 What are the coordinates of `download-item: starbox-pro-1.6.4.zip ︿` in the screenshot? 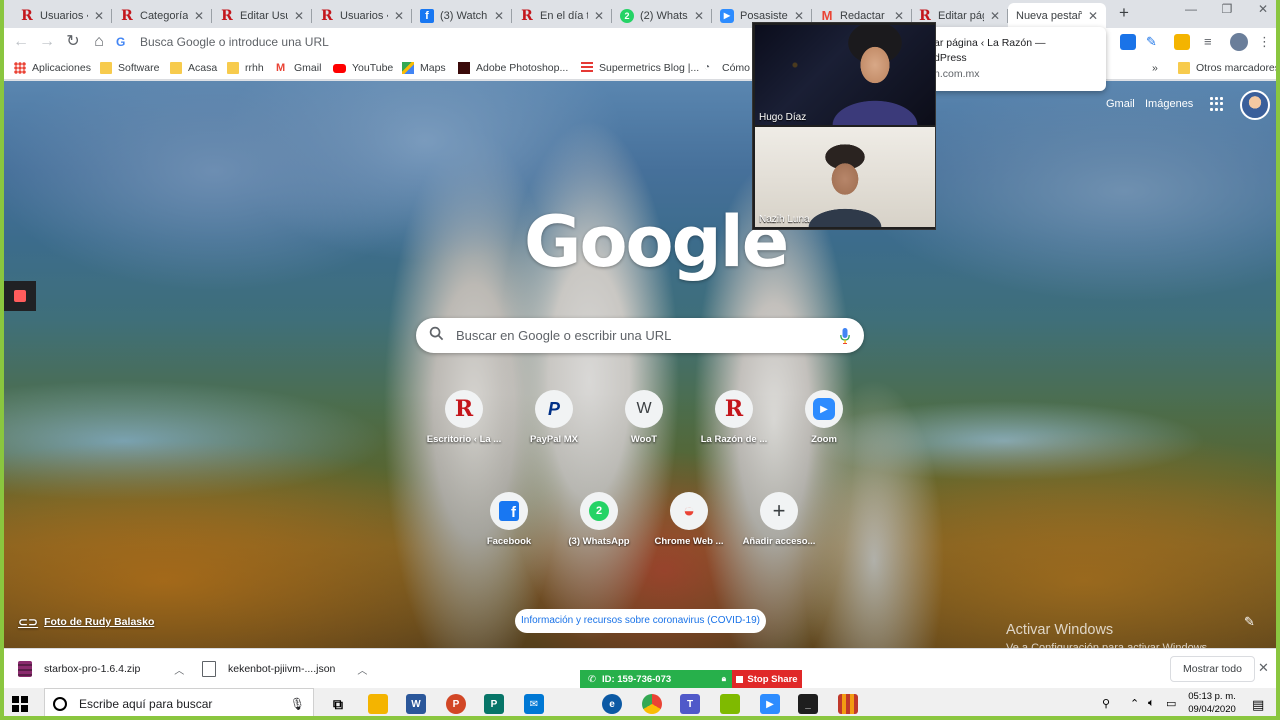 It's located at (101, 669).